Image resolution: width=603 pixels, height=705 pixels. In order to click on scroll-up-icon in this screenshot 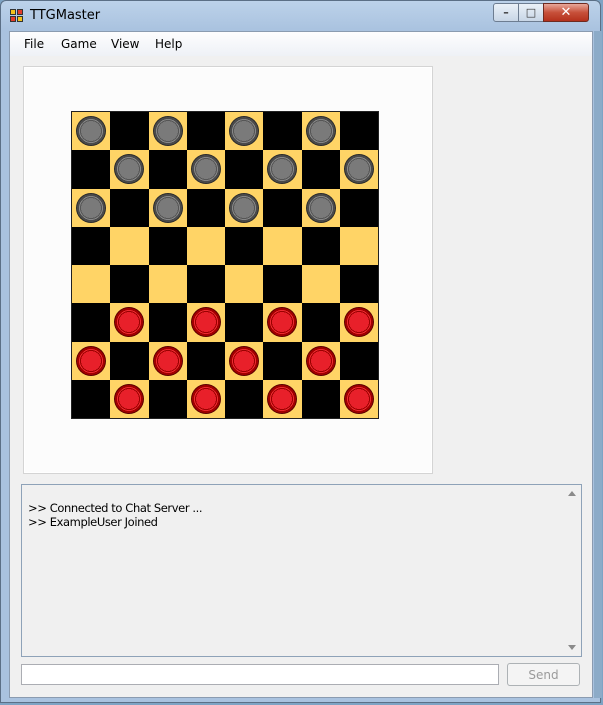, I will do `click(572, 493)`.